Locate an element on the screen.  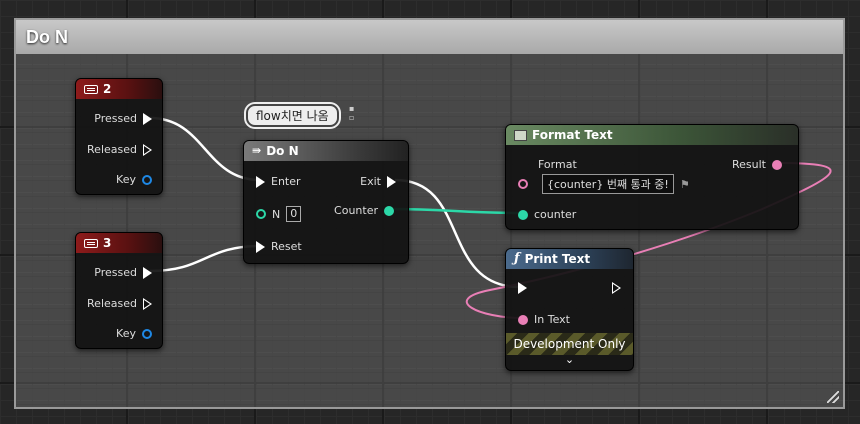
enter-label: Enter is located at coordinates (286, 181).